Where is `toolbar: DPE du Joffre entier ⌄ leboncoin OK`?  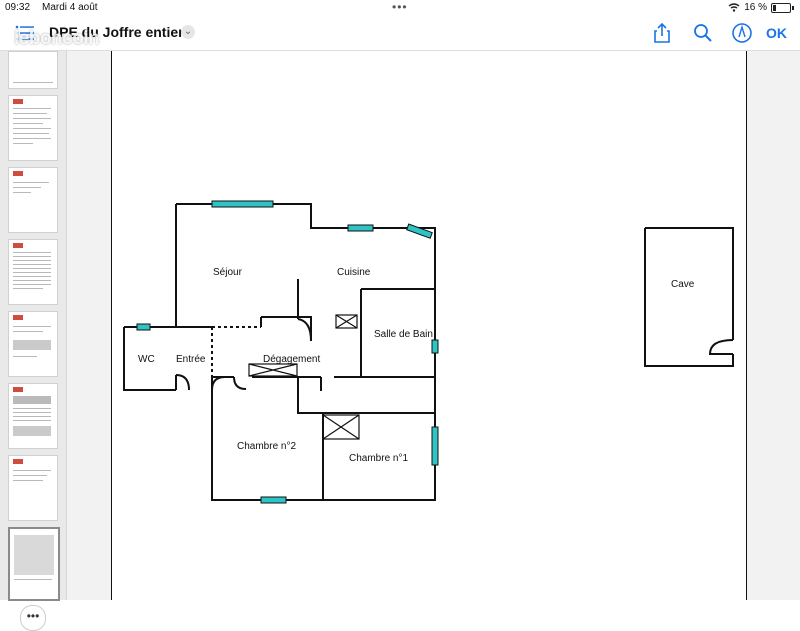
toolbar: DPE du Joffre entier ⌄ leboncoin OK is located at coordinates (400, 33).